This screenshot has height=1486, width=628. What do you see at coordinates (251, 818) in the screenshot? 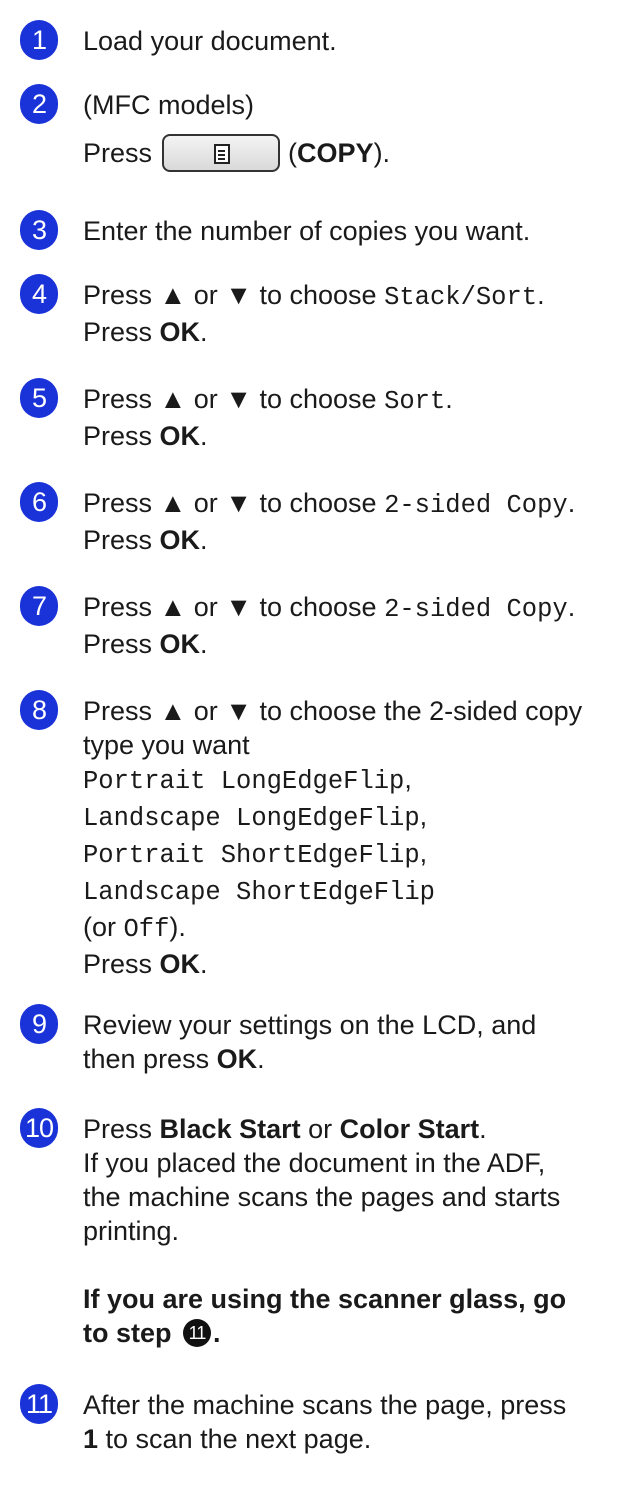
I see `menu-option: Landscape LongEdgeFlip` at bounding box center [251, 818].